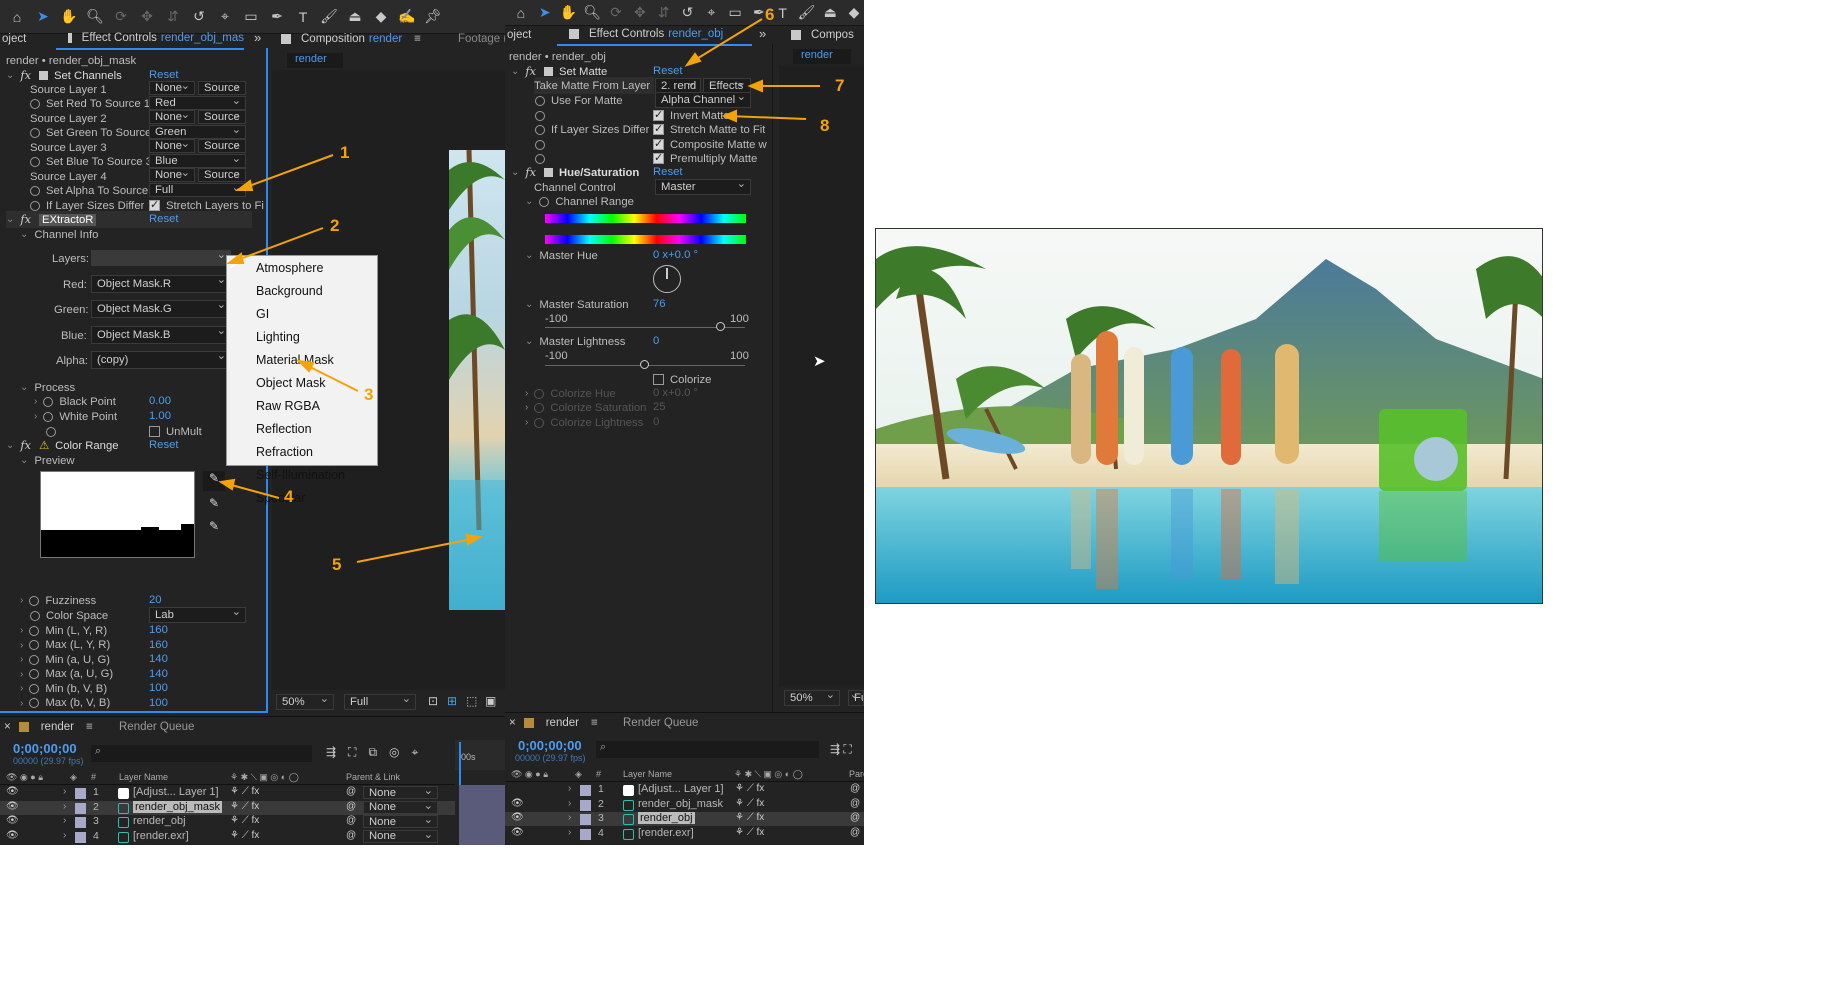 This screenshot has width=1841, height=992. I want to click on annotation-1: 1, so click(345, 152).